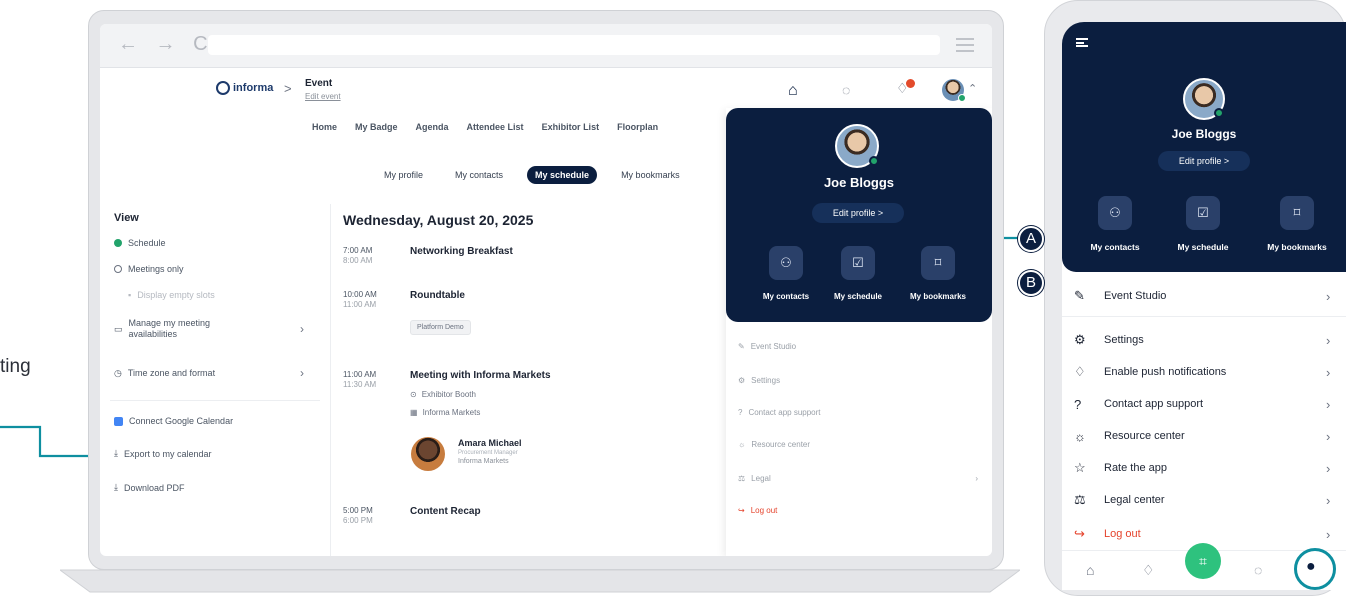 The image size is (1346, 596). Describe the element at coordinates (169, 328) in the screenshot. I see `manage-availabilities-label: Manage my meeting availabilities` at that location.